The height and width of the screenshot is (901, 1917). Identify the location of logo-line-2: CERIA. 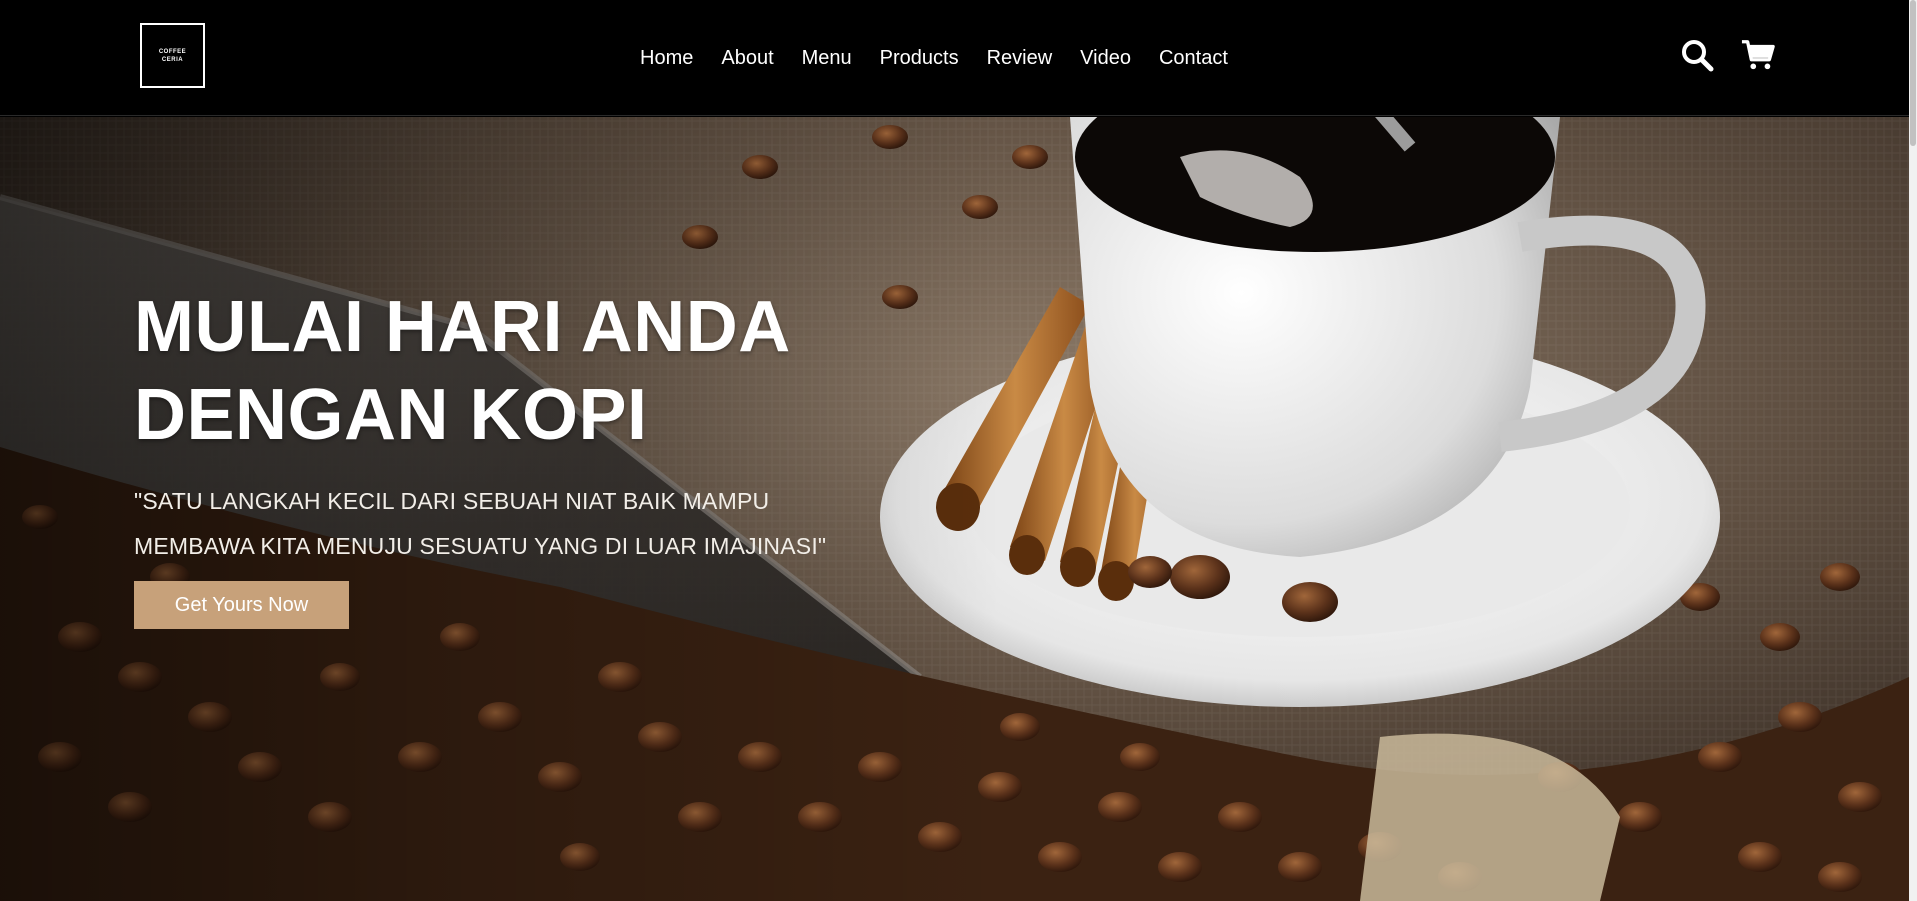
(172, 59).